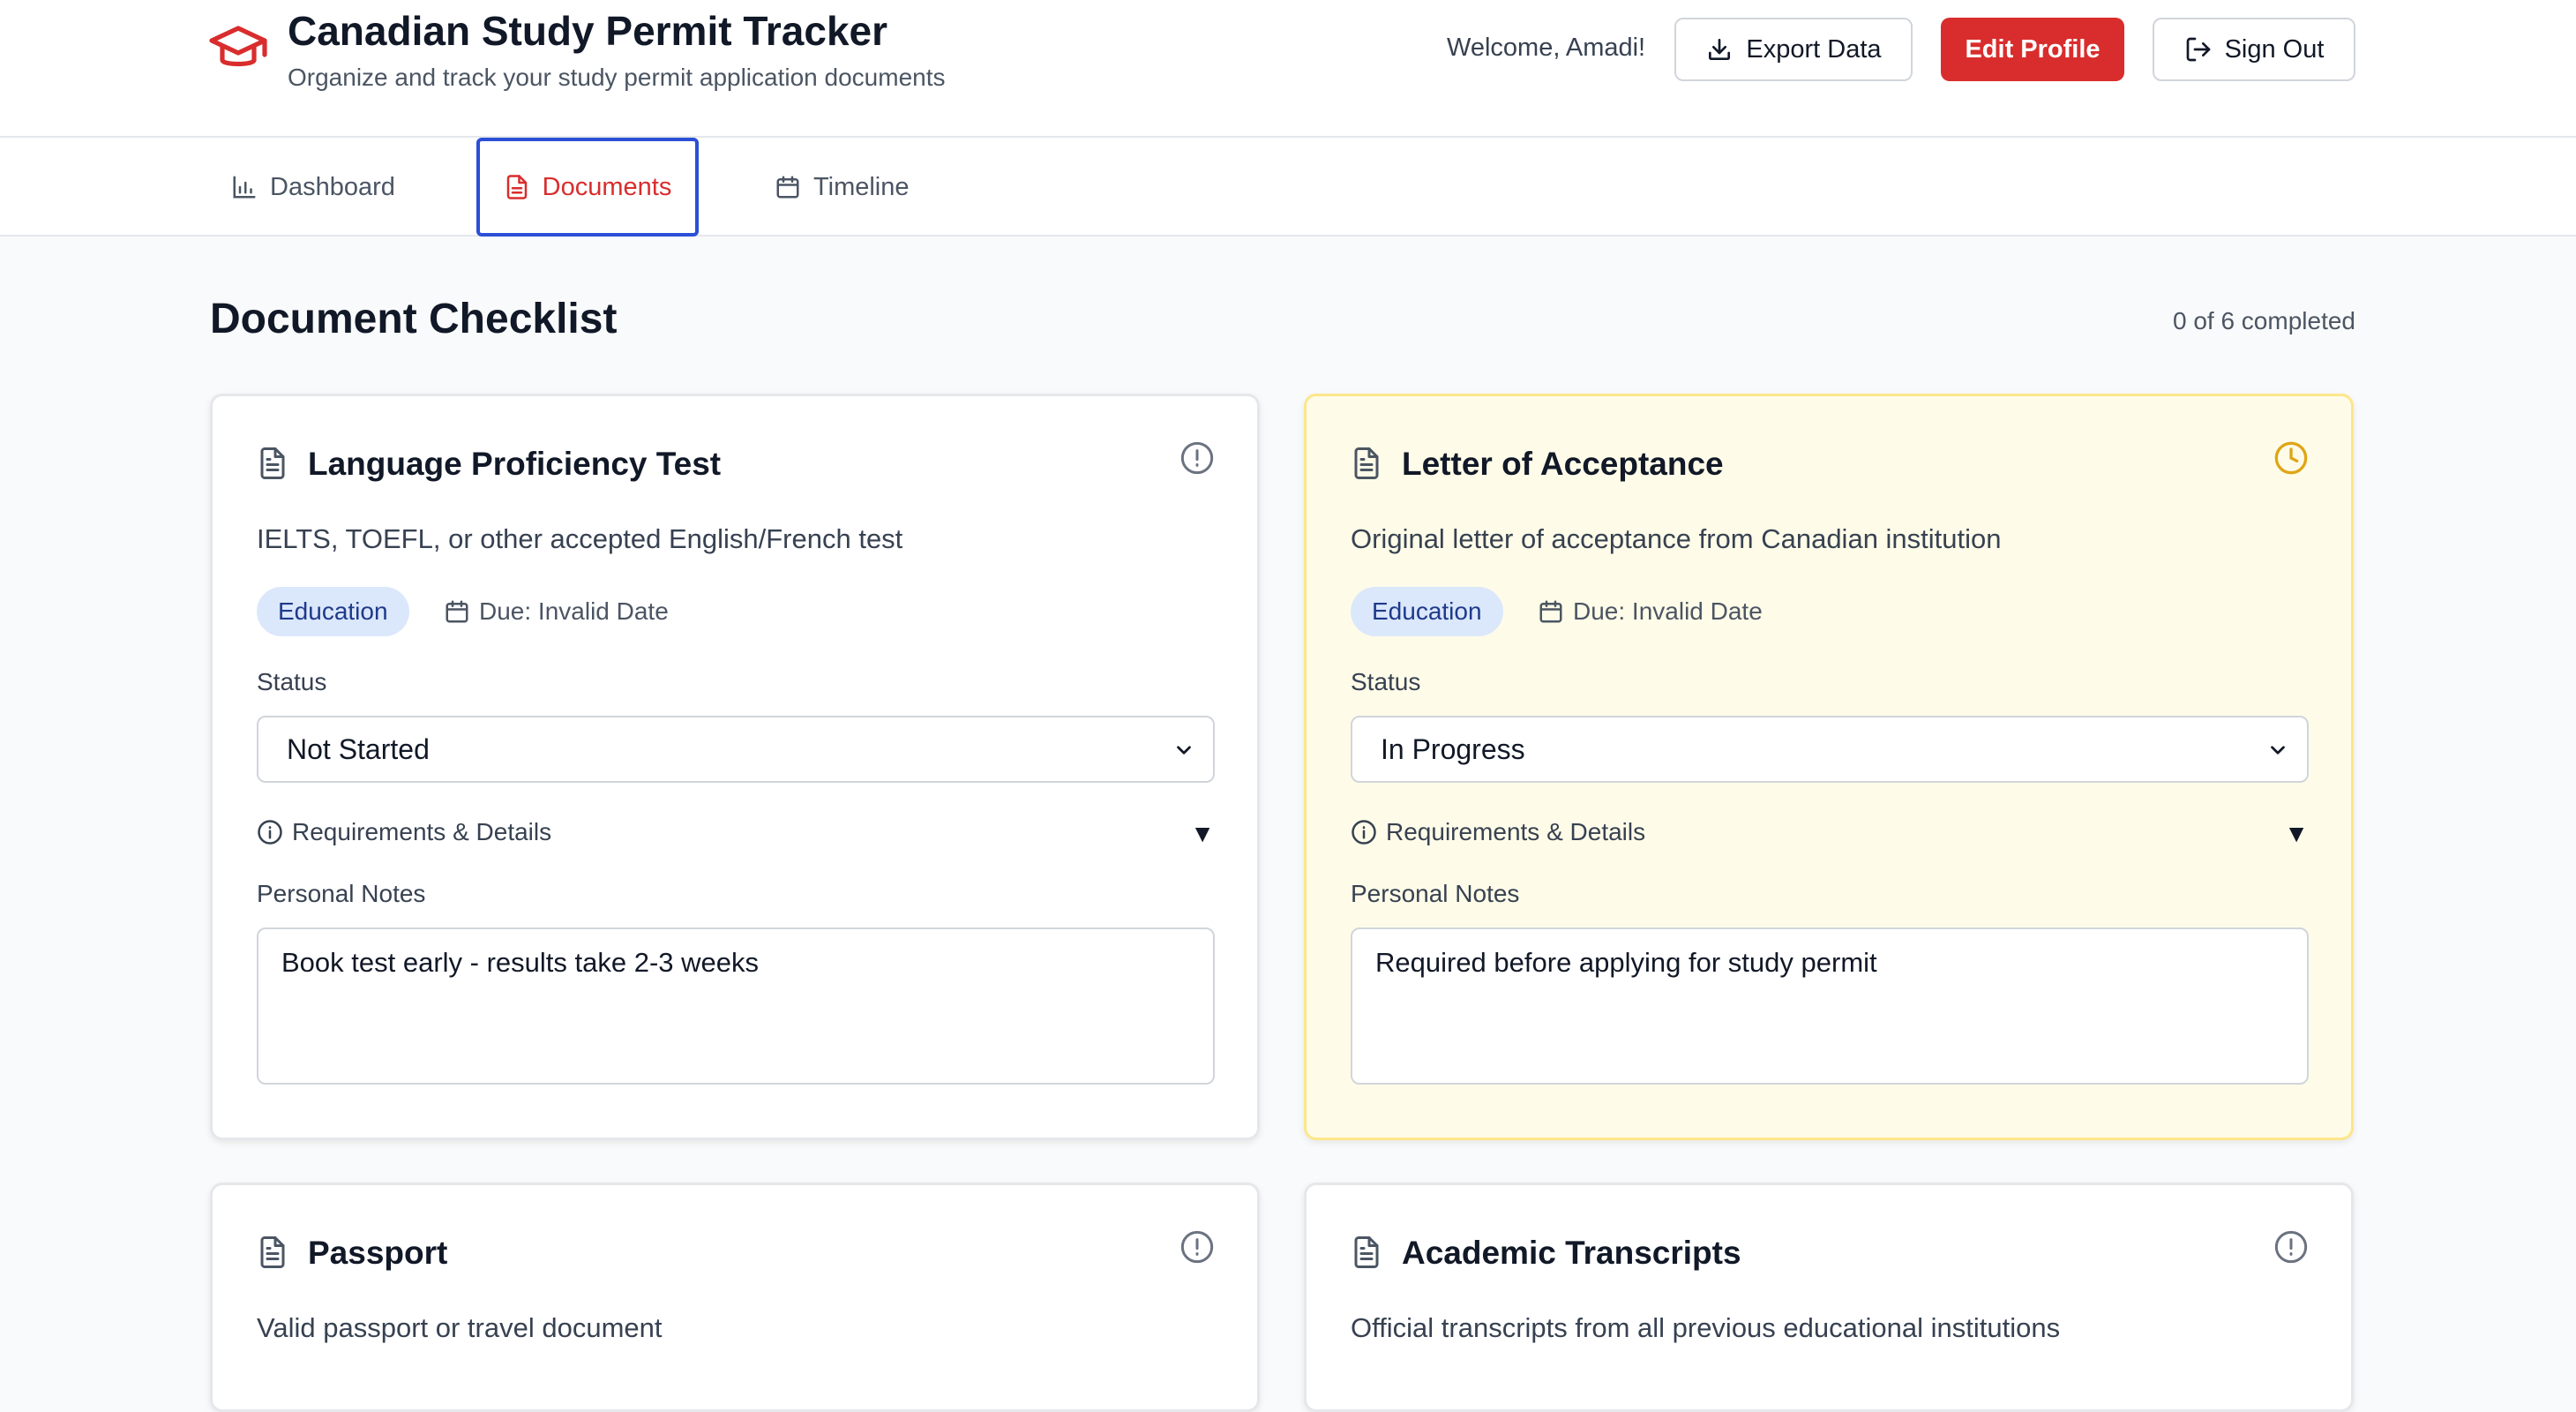 The image size is (2576, 1412). What do you see at coordinates (607, 186) in the screenshot?
I see `tab-documents-label: Documents` at bounding box center [607, 186].